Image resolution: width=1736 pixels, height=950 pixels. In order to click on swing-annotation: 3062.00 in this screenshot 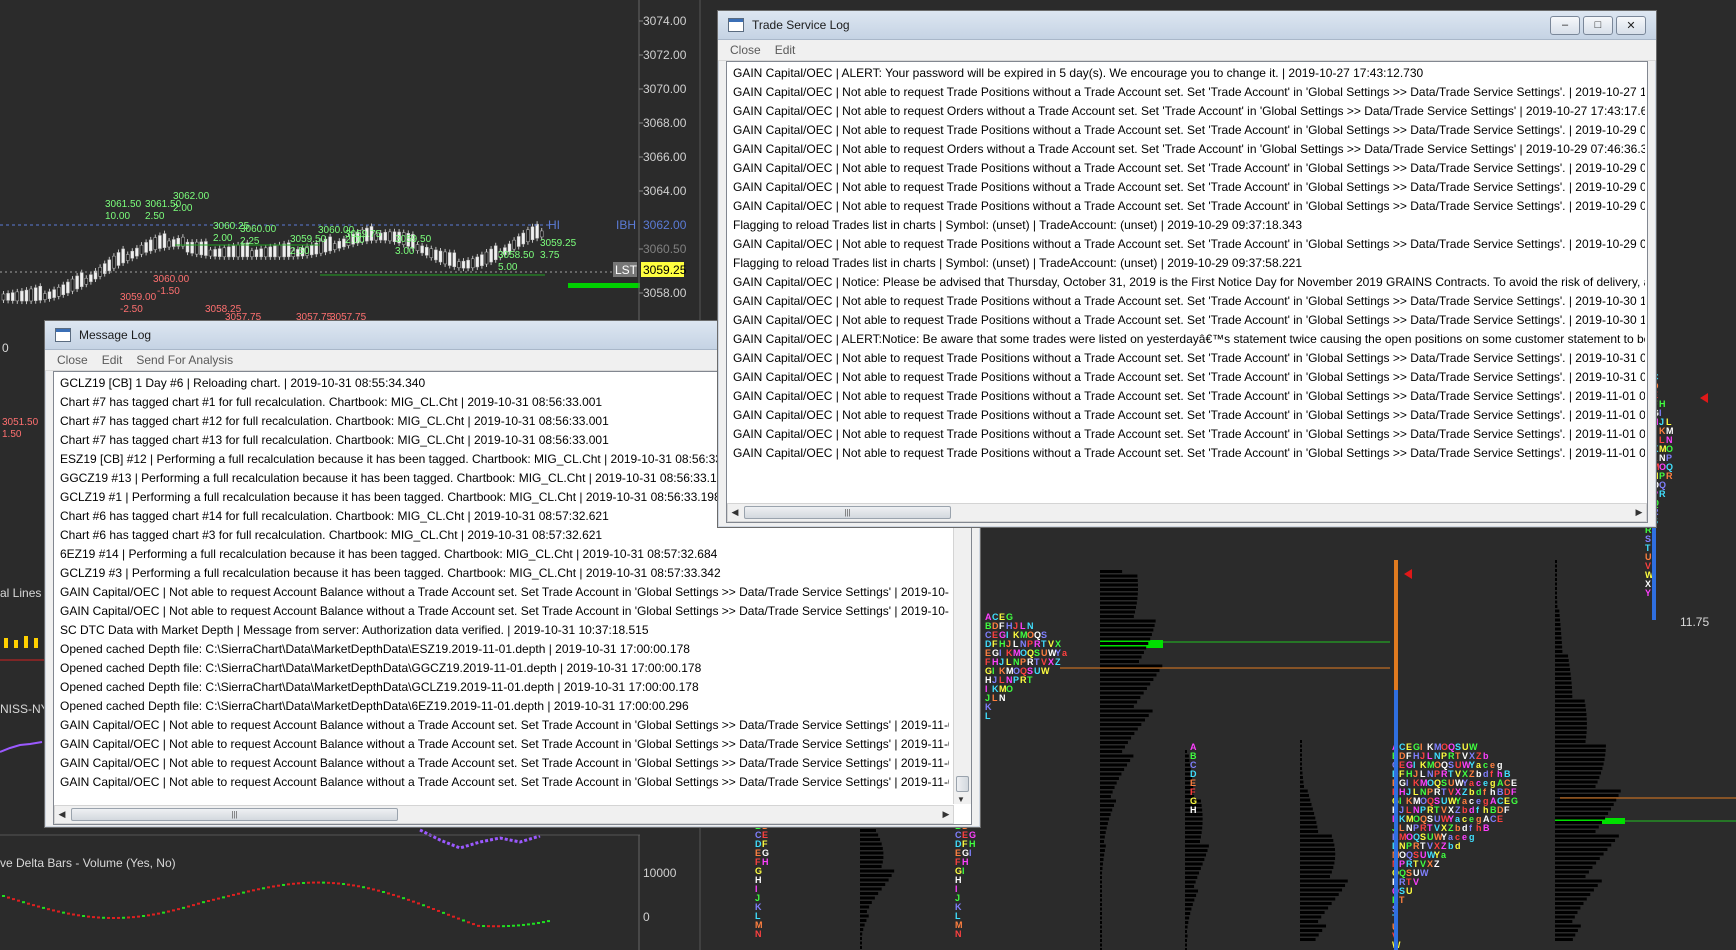, I will do `click(191, 196)`.